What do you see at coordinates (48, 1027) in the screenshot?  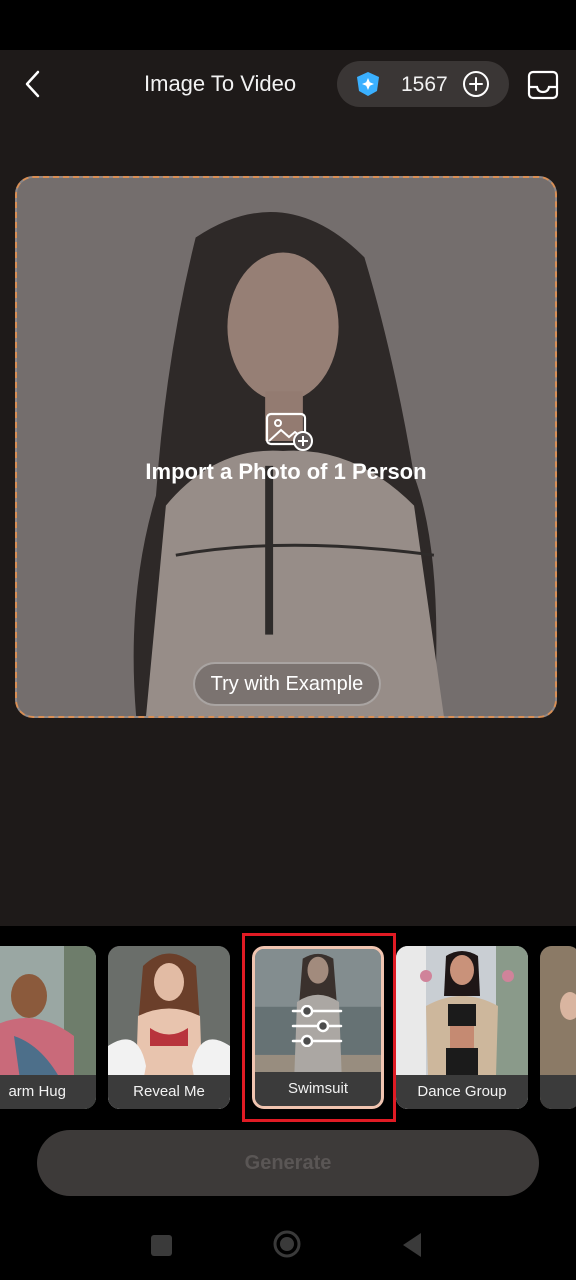 I see `template-card-warm-hug: arm Hug` at bounding box center [48, 1027].